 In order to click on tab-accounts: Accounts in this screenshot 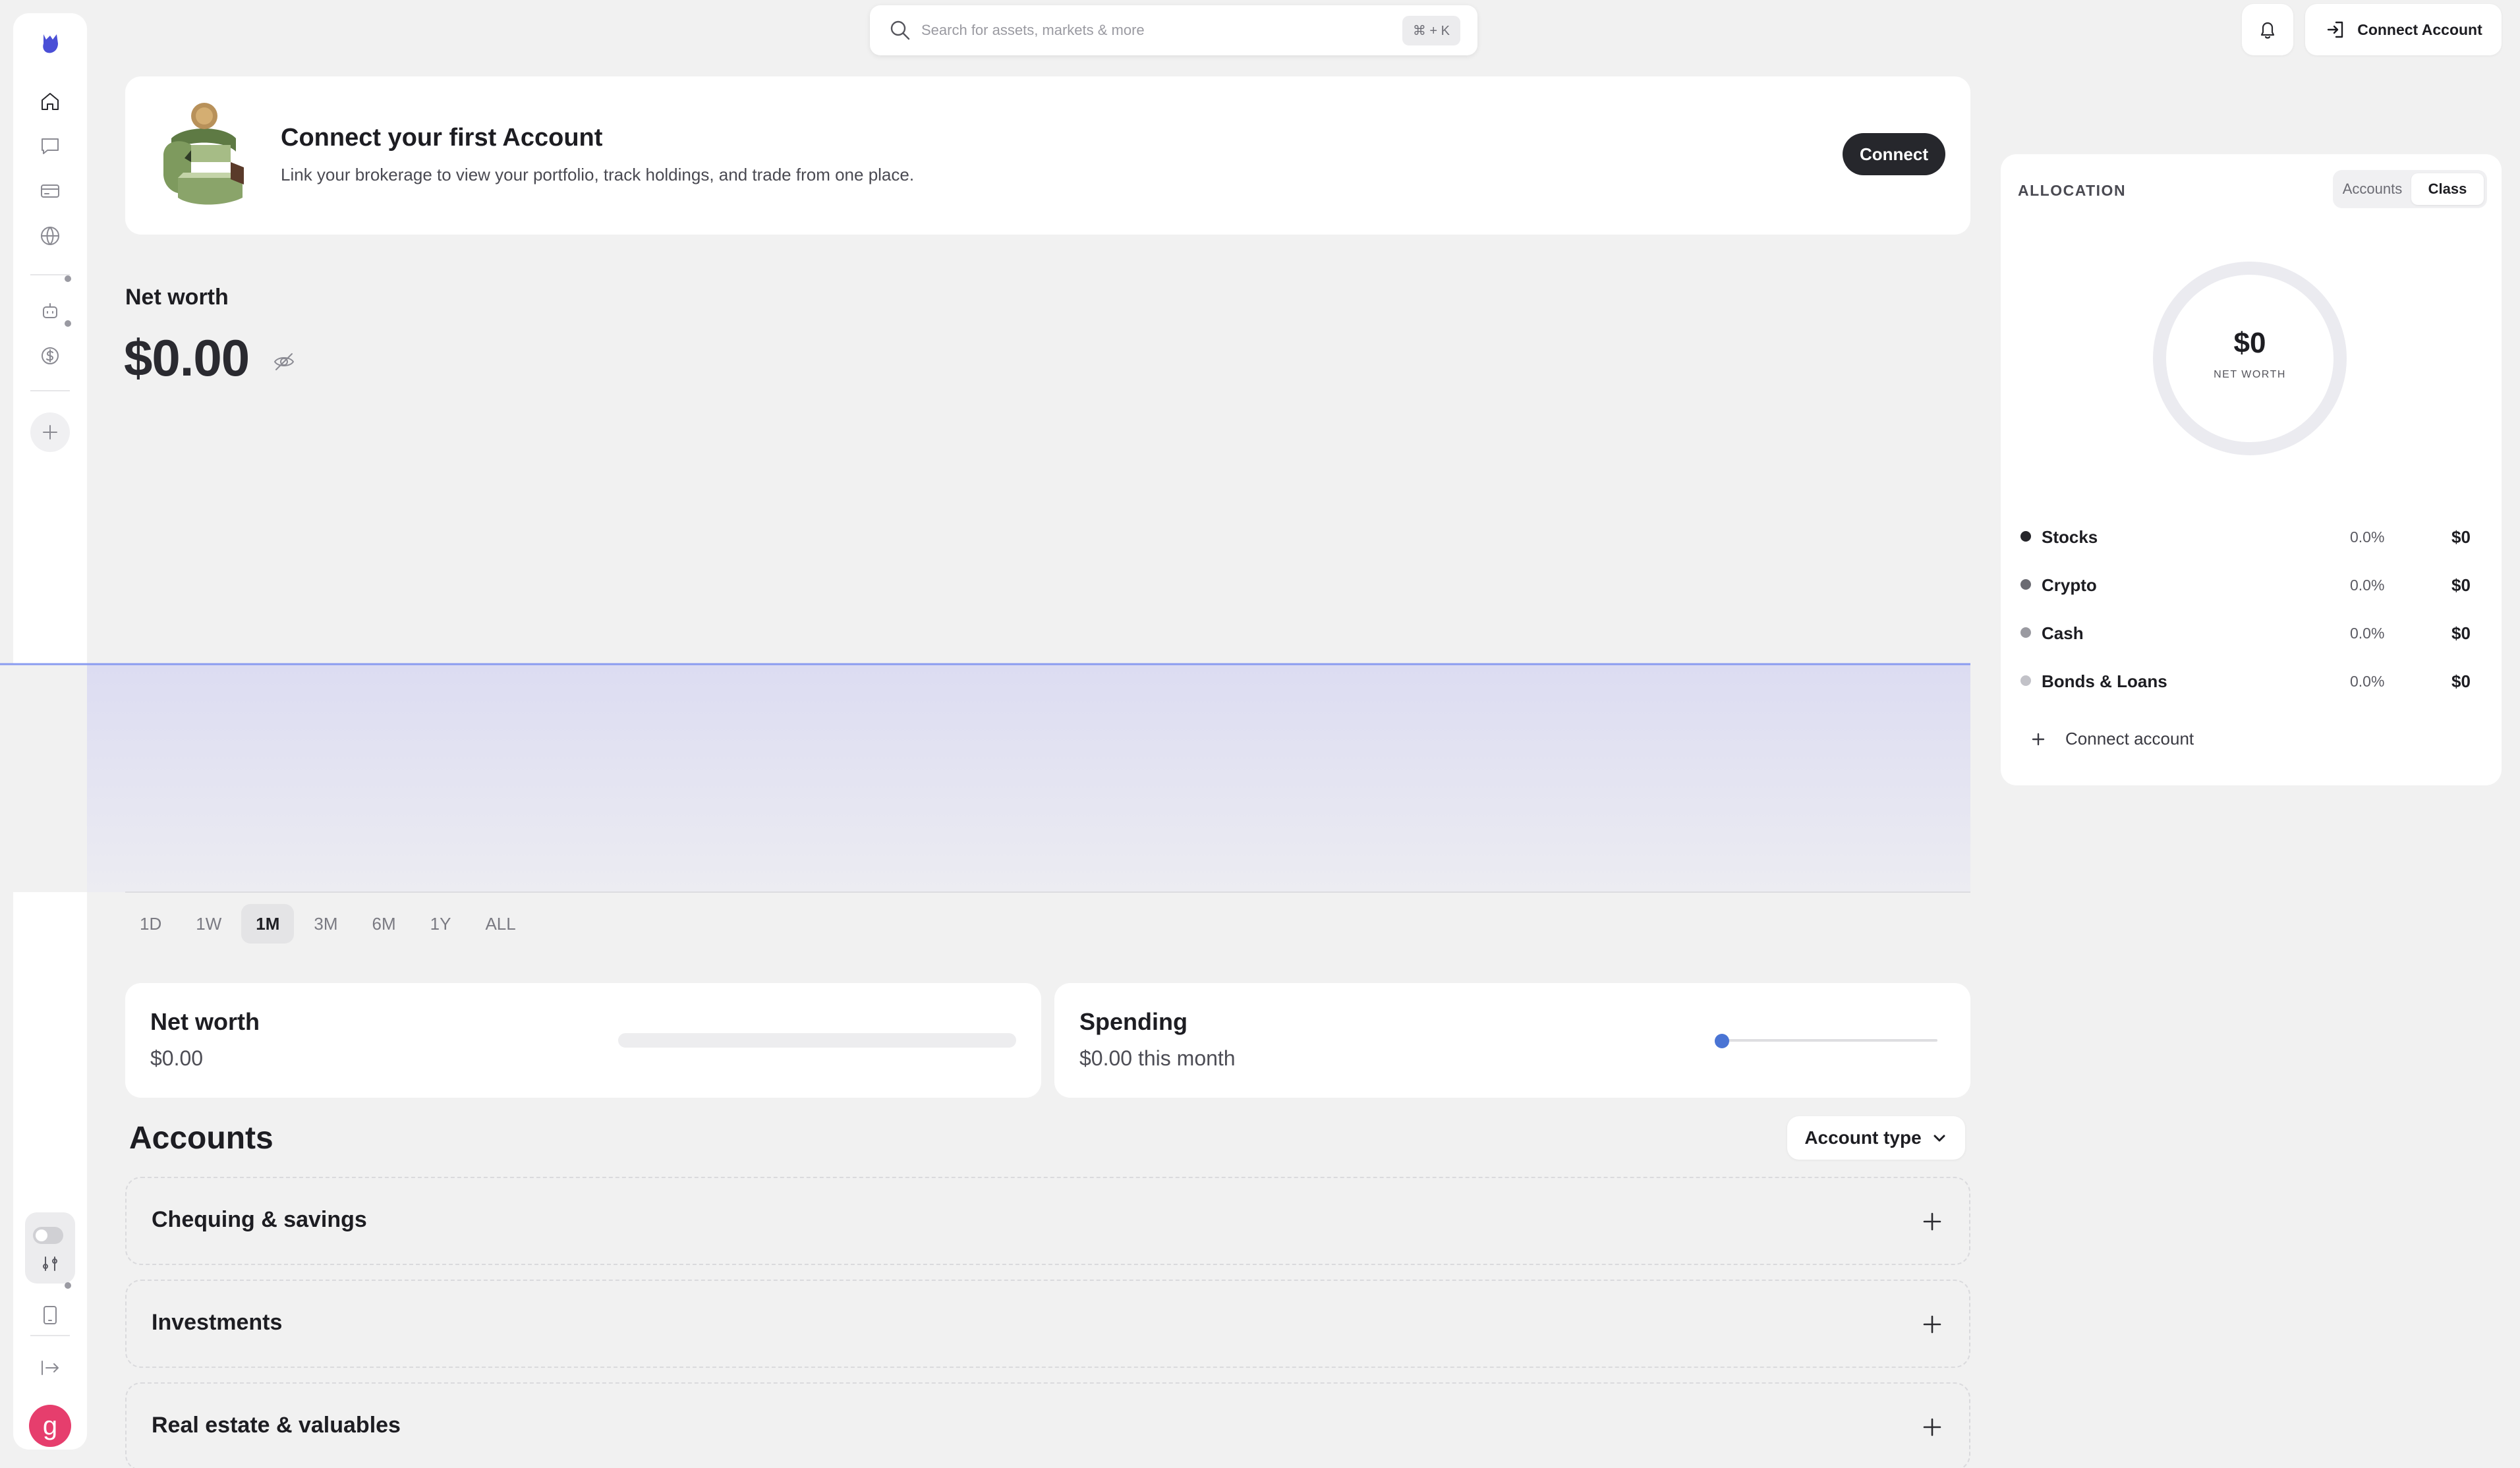, I will do `click(2372, 189)`.